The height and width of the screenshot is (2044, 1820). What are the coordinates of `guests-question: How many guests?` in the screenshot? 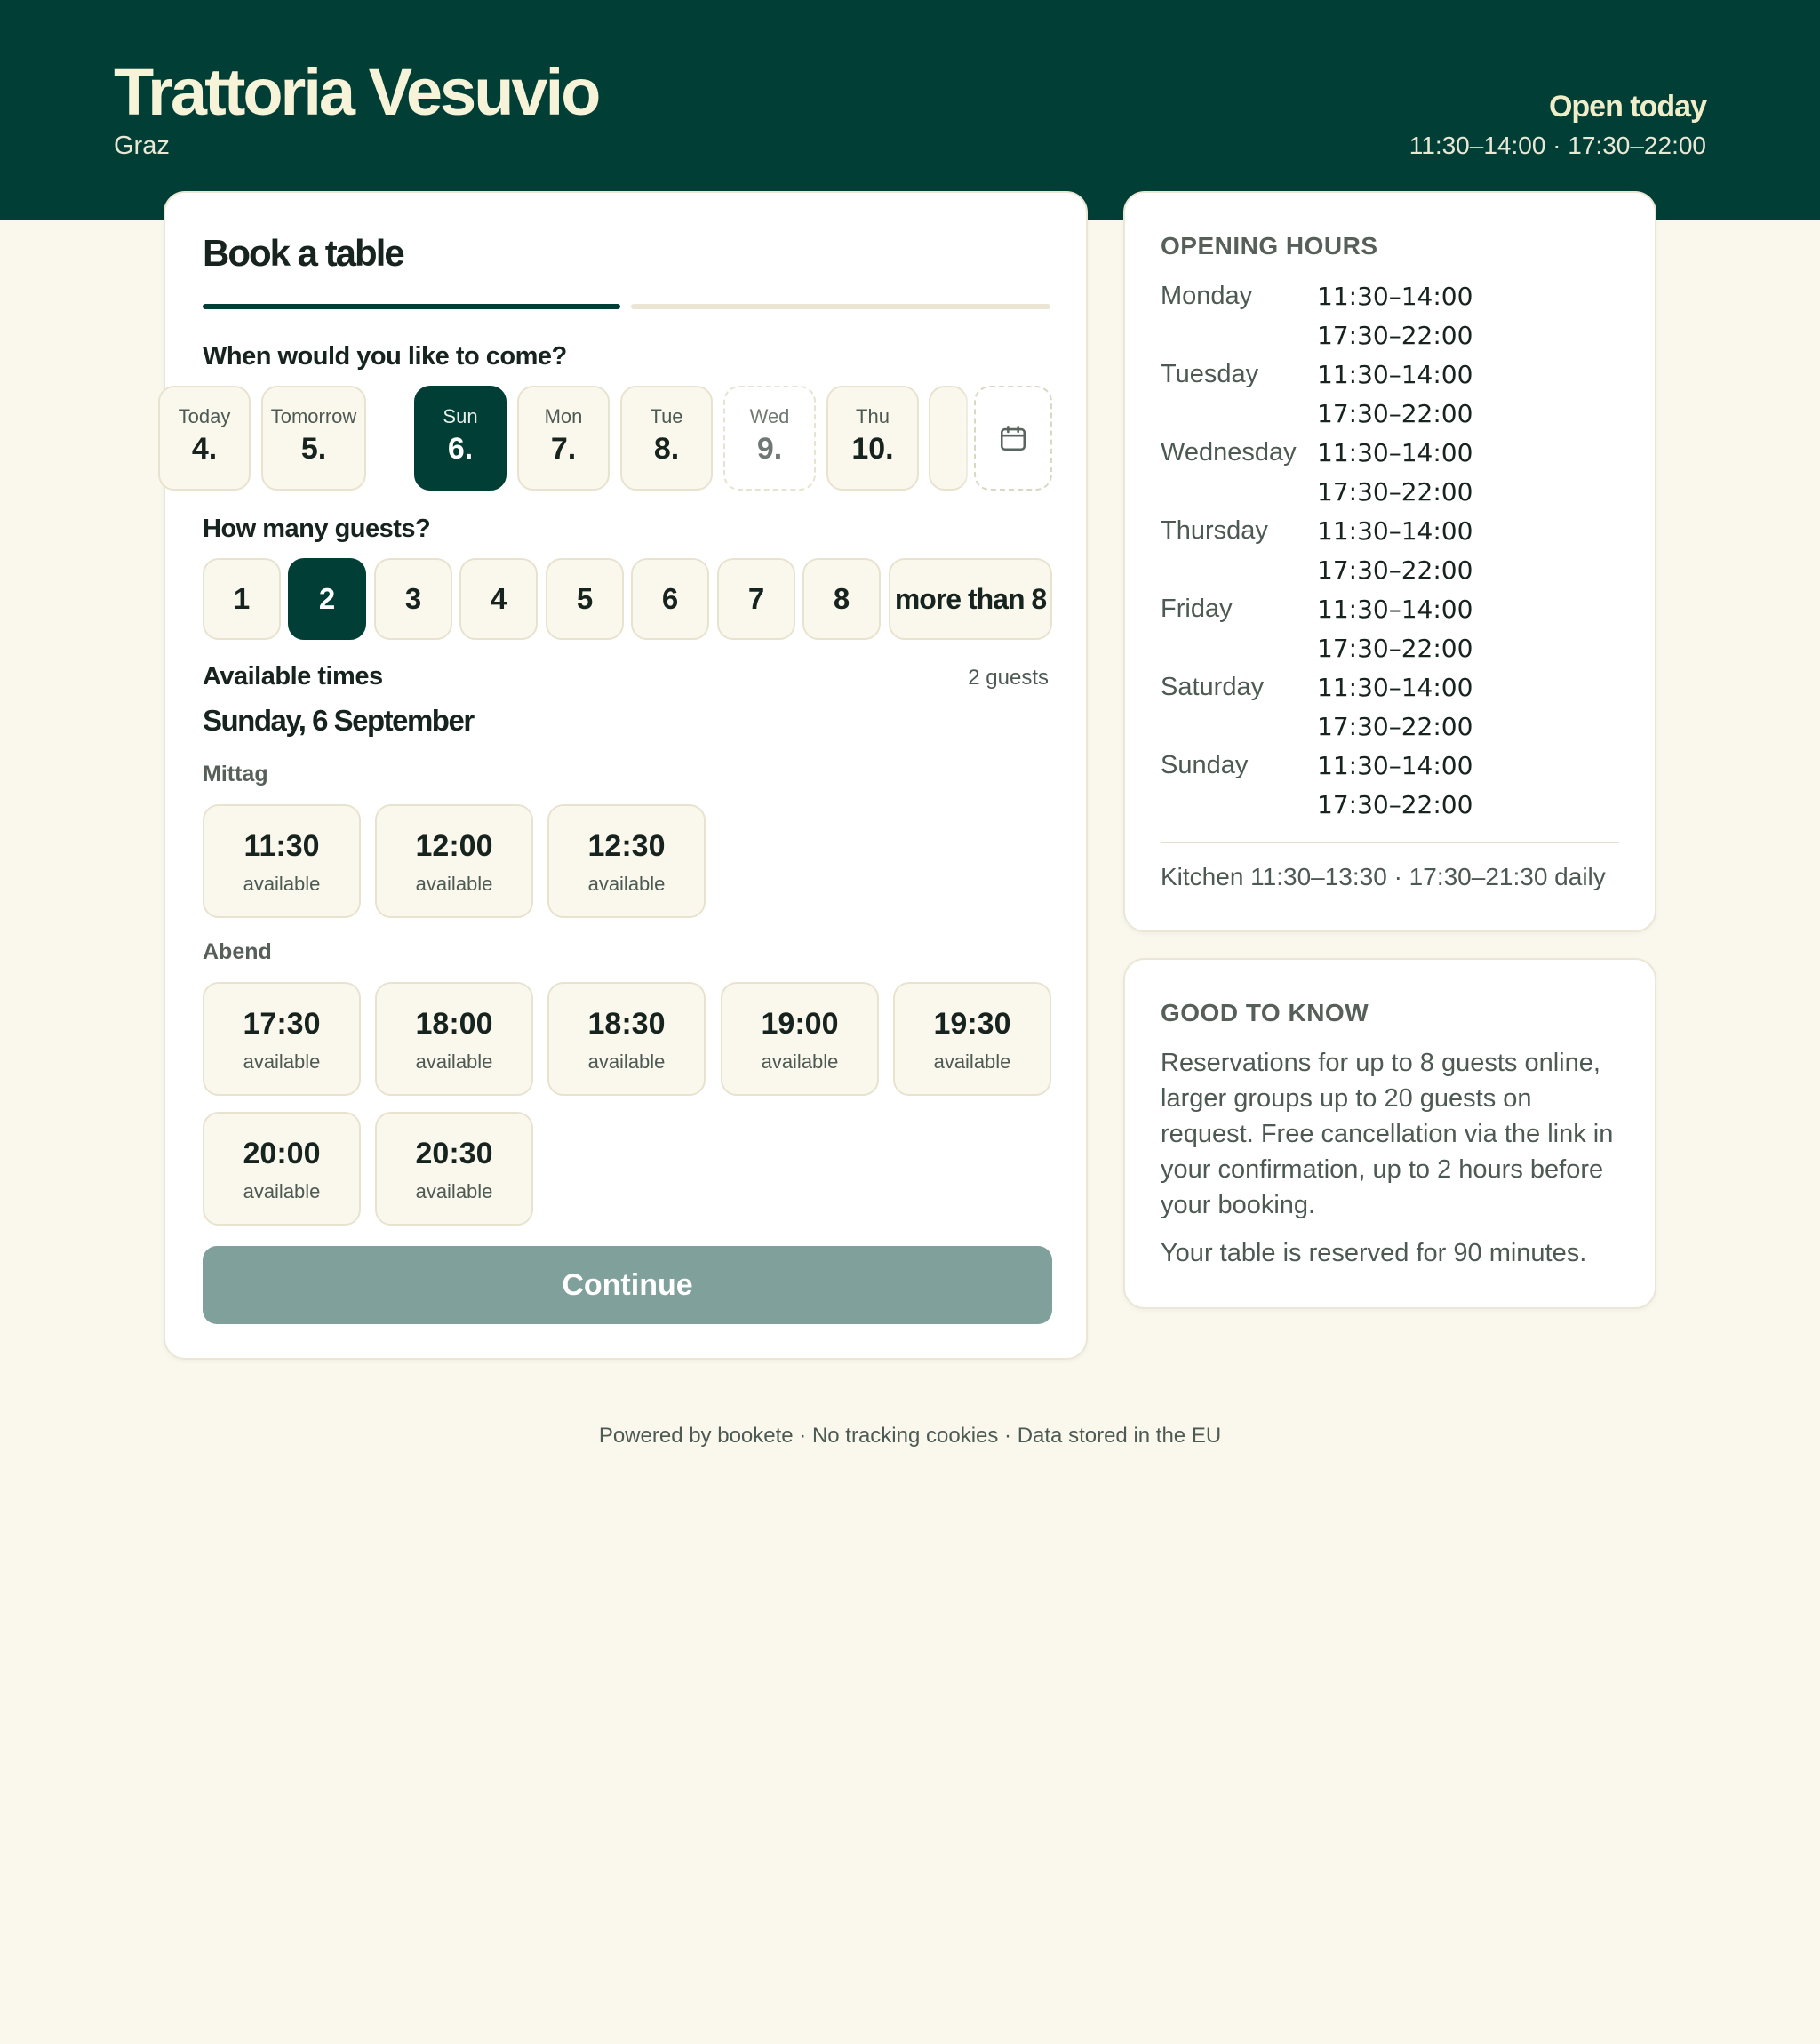 It's located at (317, 529).